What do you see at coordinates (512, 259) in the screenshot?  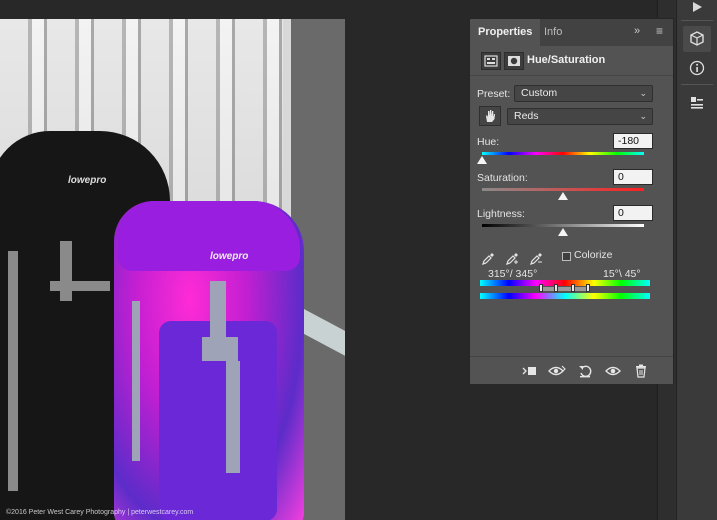 I see `eyedropper-plus-icon` at bounding box center [512, 259].